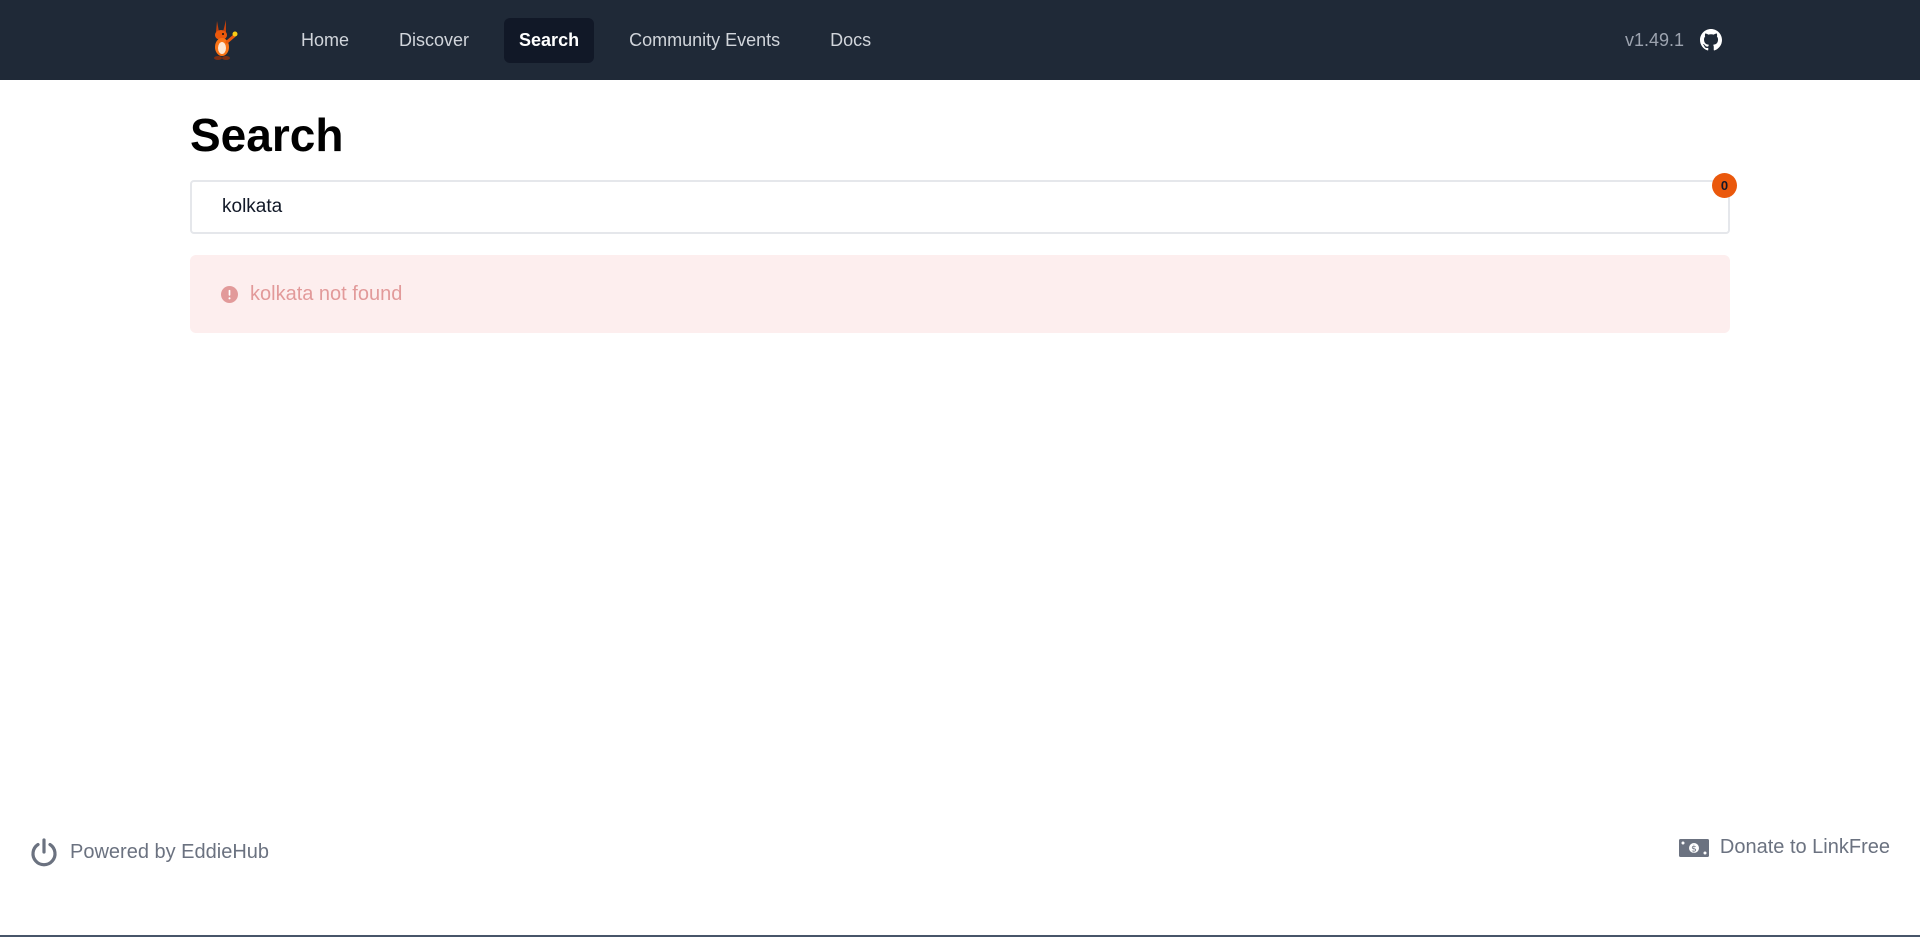 Image resolution: width=1920 pixels, height=937 pixels. What do you see at coordinates (267, 135) in the screenshot?
I see `page-title: Search` at bounding box center [267, 135].